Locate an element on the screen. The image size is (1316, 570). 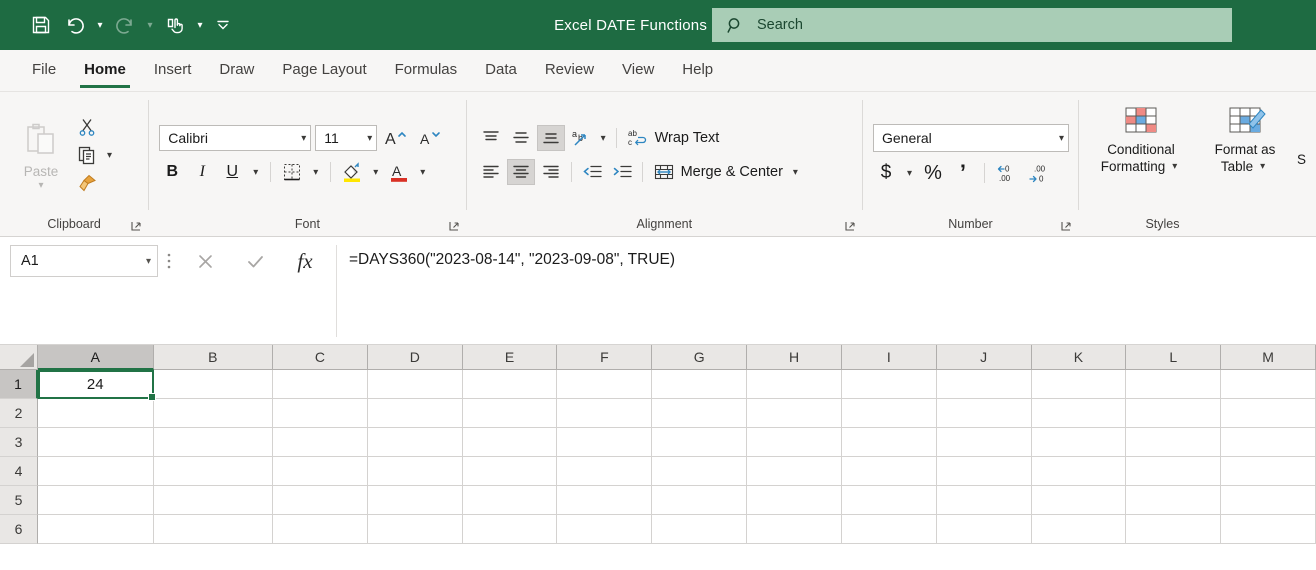
cell-a2 is located at coordinates (96, 413).